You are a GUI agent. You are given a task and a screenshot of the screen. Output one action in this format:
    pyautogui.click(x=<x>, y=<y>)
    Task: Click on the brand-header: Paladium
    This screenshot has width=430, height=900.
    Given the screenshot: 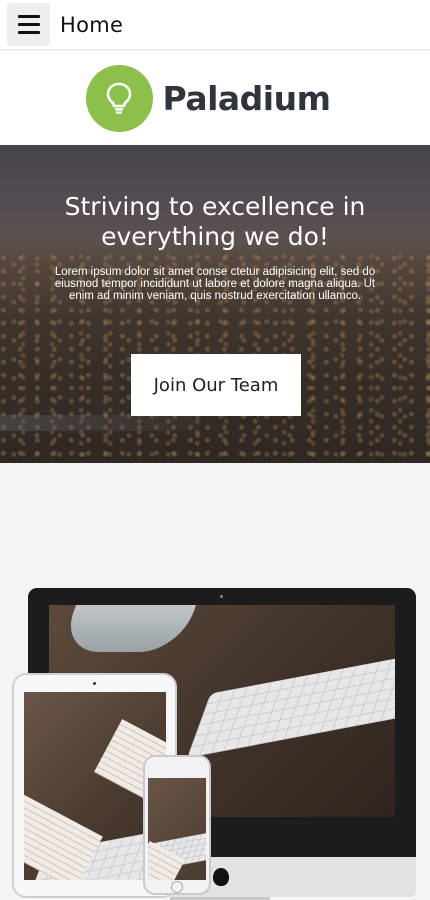 What is the action you would take?
    pyautogui.click(x=215, y=98)
    